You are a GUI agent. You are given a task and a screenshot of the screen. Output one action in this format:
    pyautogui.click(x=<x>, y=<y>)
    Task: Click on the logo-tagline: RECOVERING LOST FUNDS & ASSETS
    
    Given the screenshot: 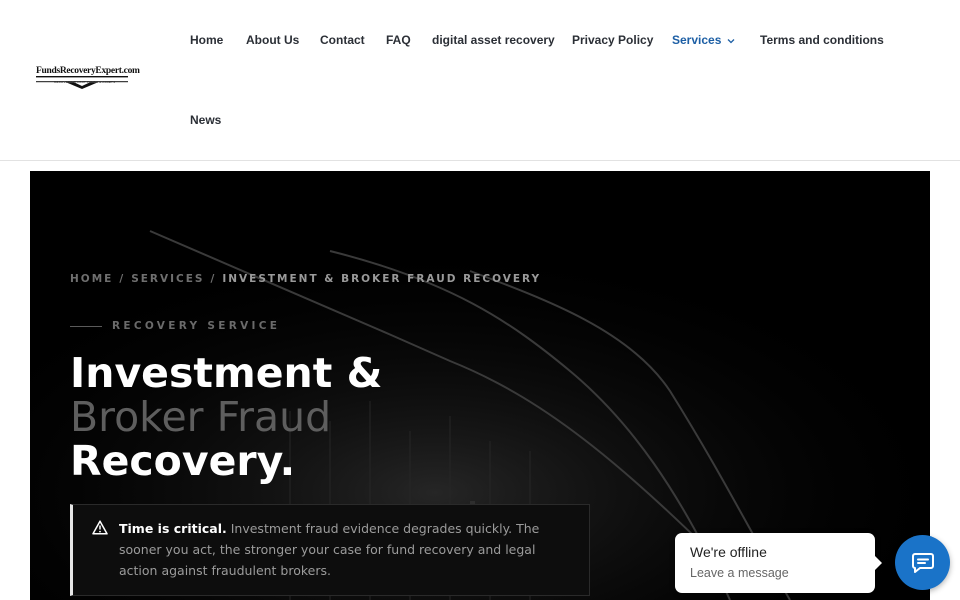 What is the action you would take?
    pyautogui.click(x=85, y=82)
    